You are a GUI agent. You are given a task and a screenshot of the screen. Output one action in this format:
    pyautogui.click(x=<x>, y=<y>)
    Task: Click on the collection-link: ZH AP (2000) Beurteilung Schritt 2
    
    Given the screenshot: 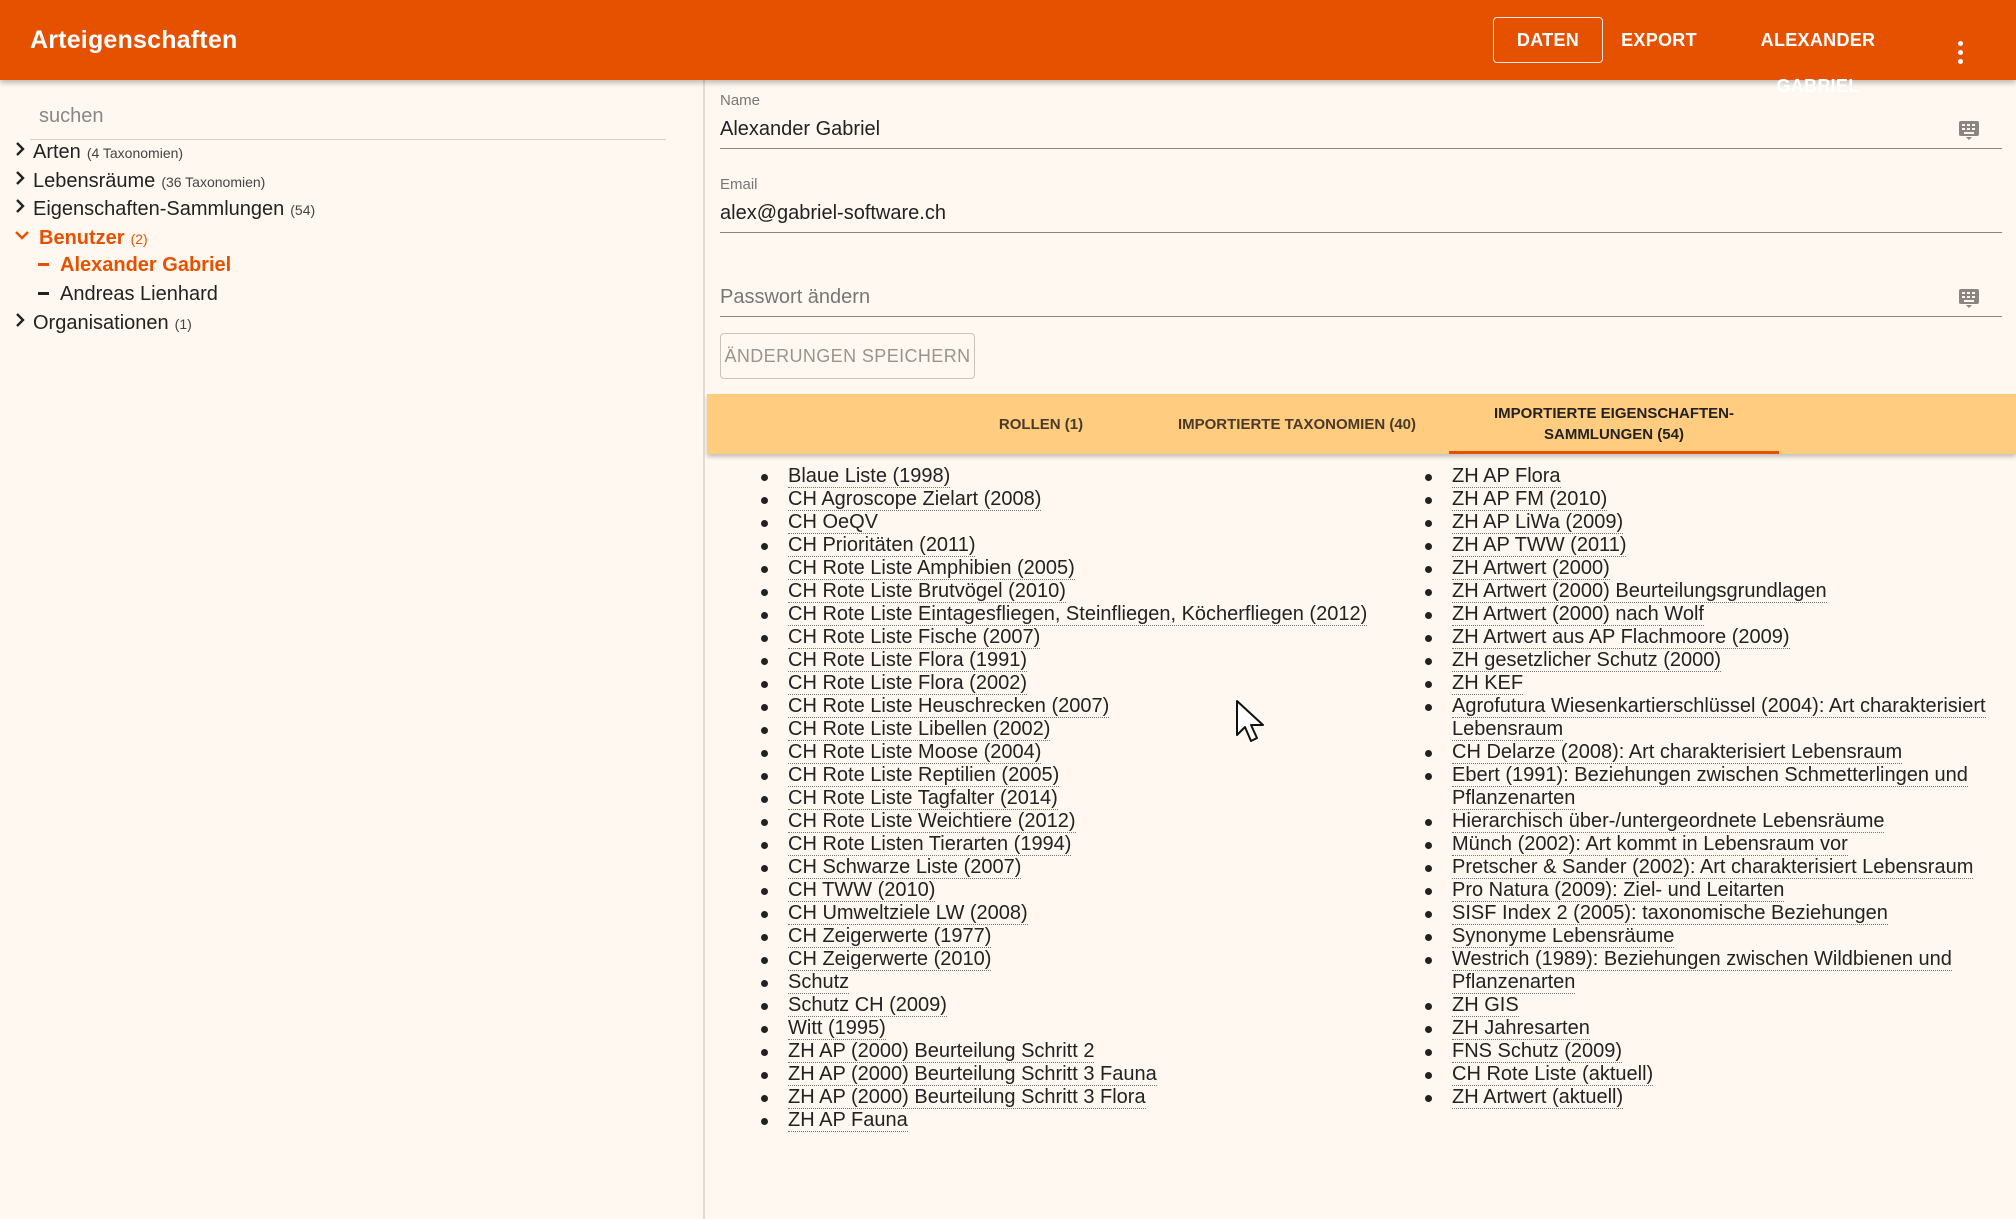 What is the action you would take?
    pyautogui.click(x=941, y=1051)
    